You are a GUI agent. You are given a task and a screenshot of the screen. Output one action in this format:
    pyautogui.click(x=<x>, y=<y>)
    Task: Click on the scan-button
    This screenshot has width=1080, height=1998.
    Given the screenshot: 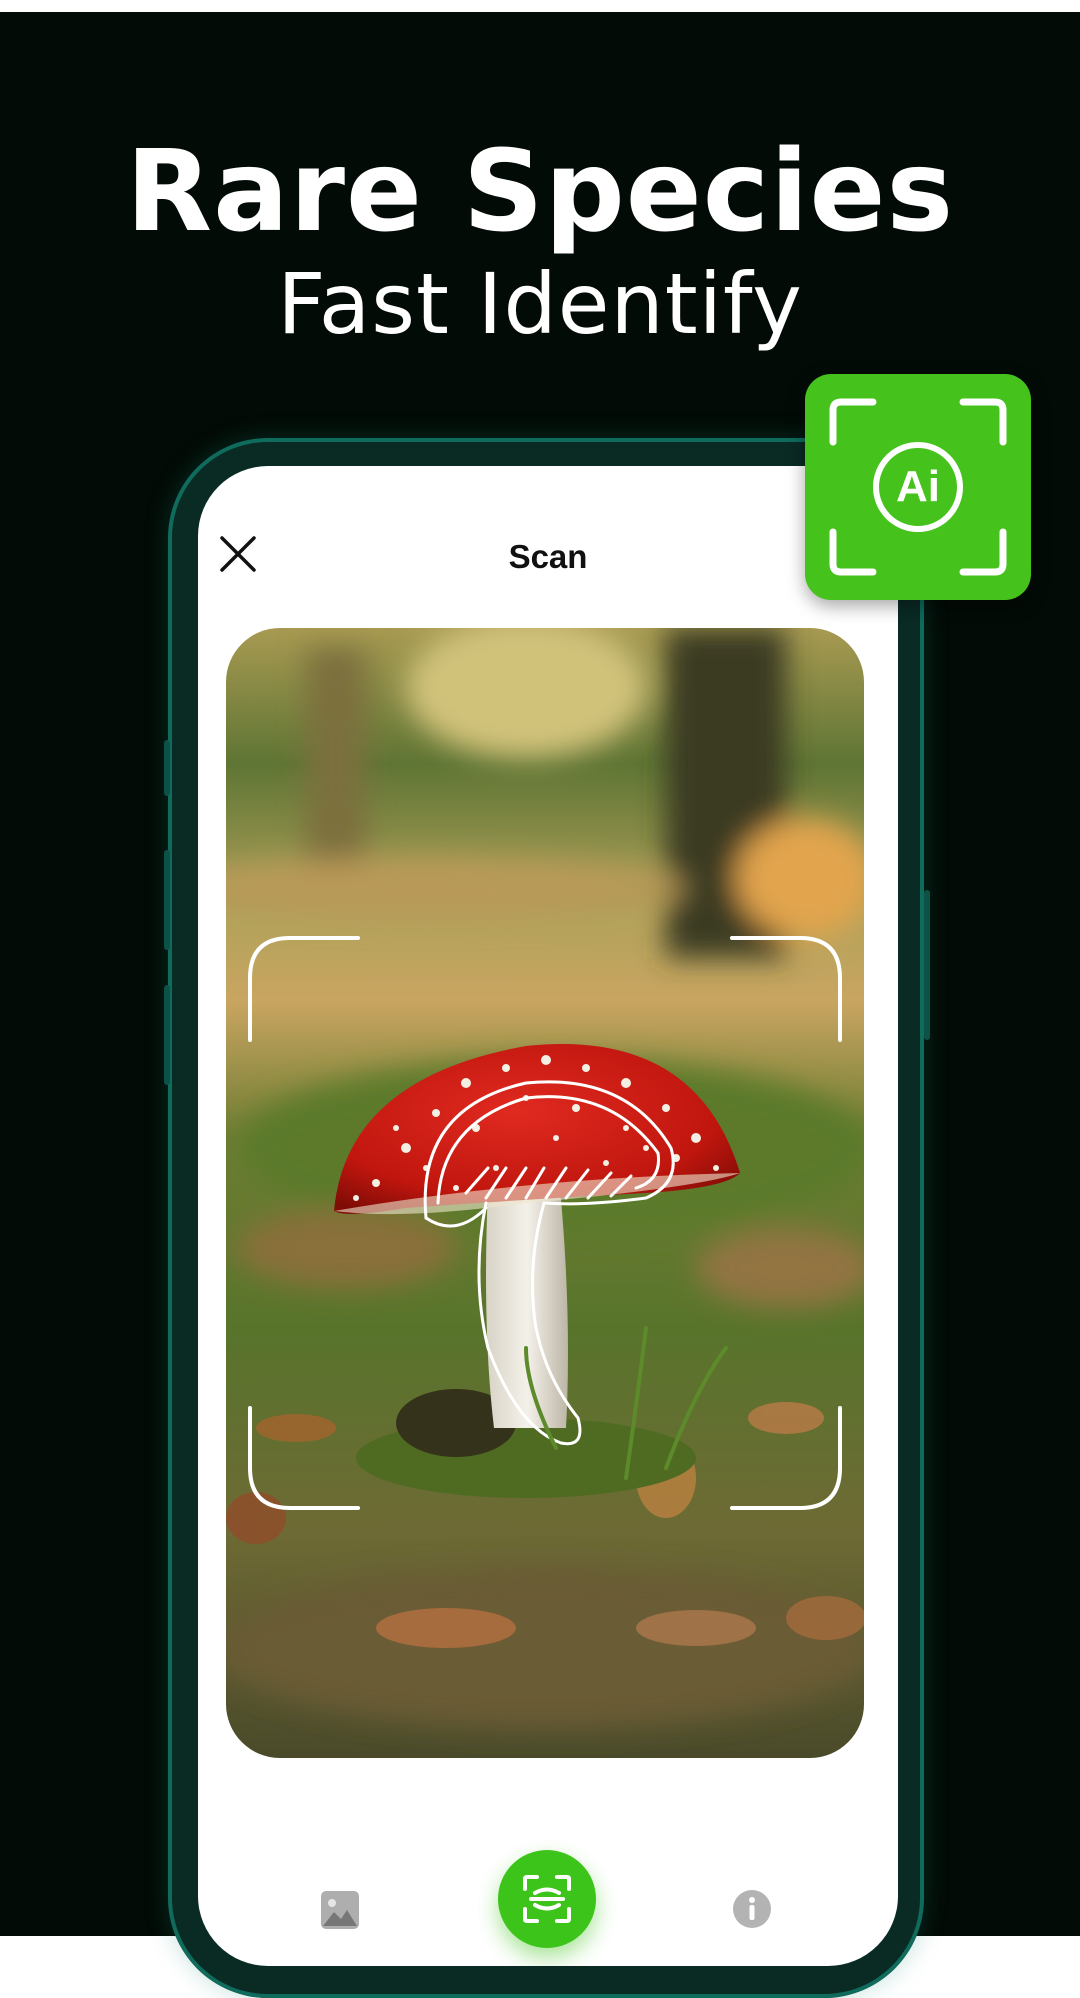 What is the action you would take?
    pyautogui.click(x=547, y=1899)
    